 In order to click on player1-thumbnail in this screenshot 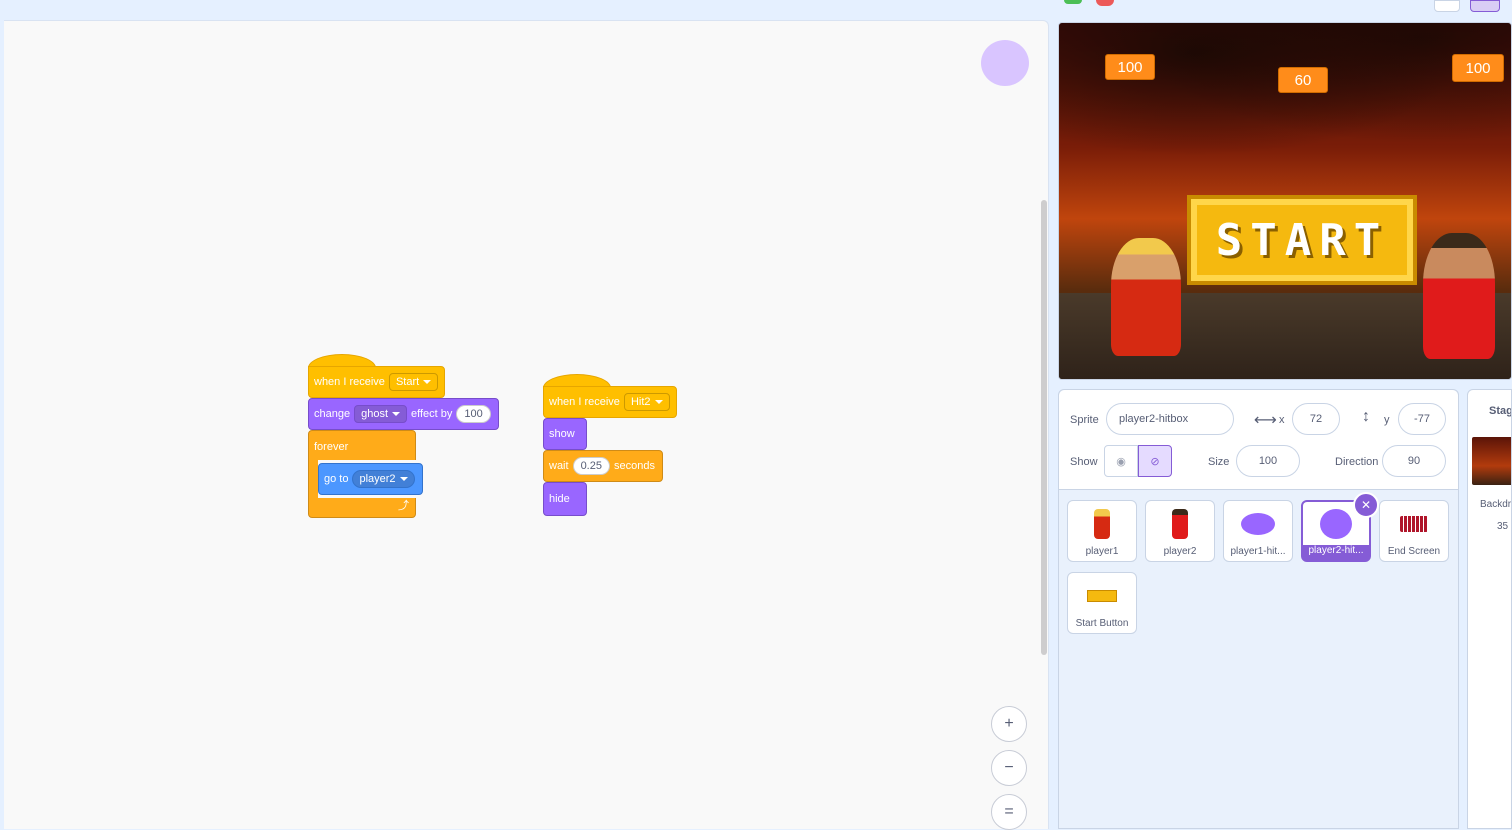, I will do `click(1102, 523)`.